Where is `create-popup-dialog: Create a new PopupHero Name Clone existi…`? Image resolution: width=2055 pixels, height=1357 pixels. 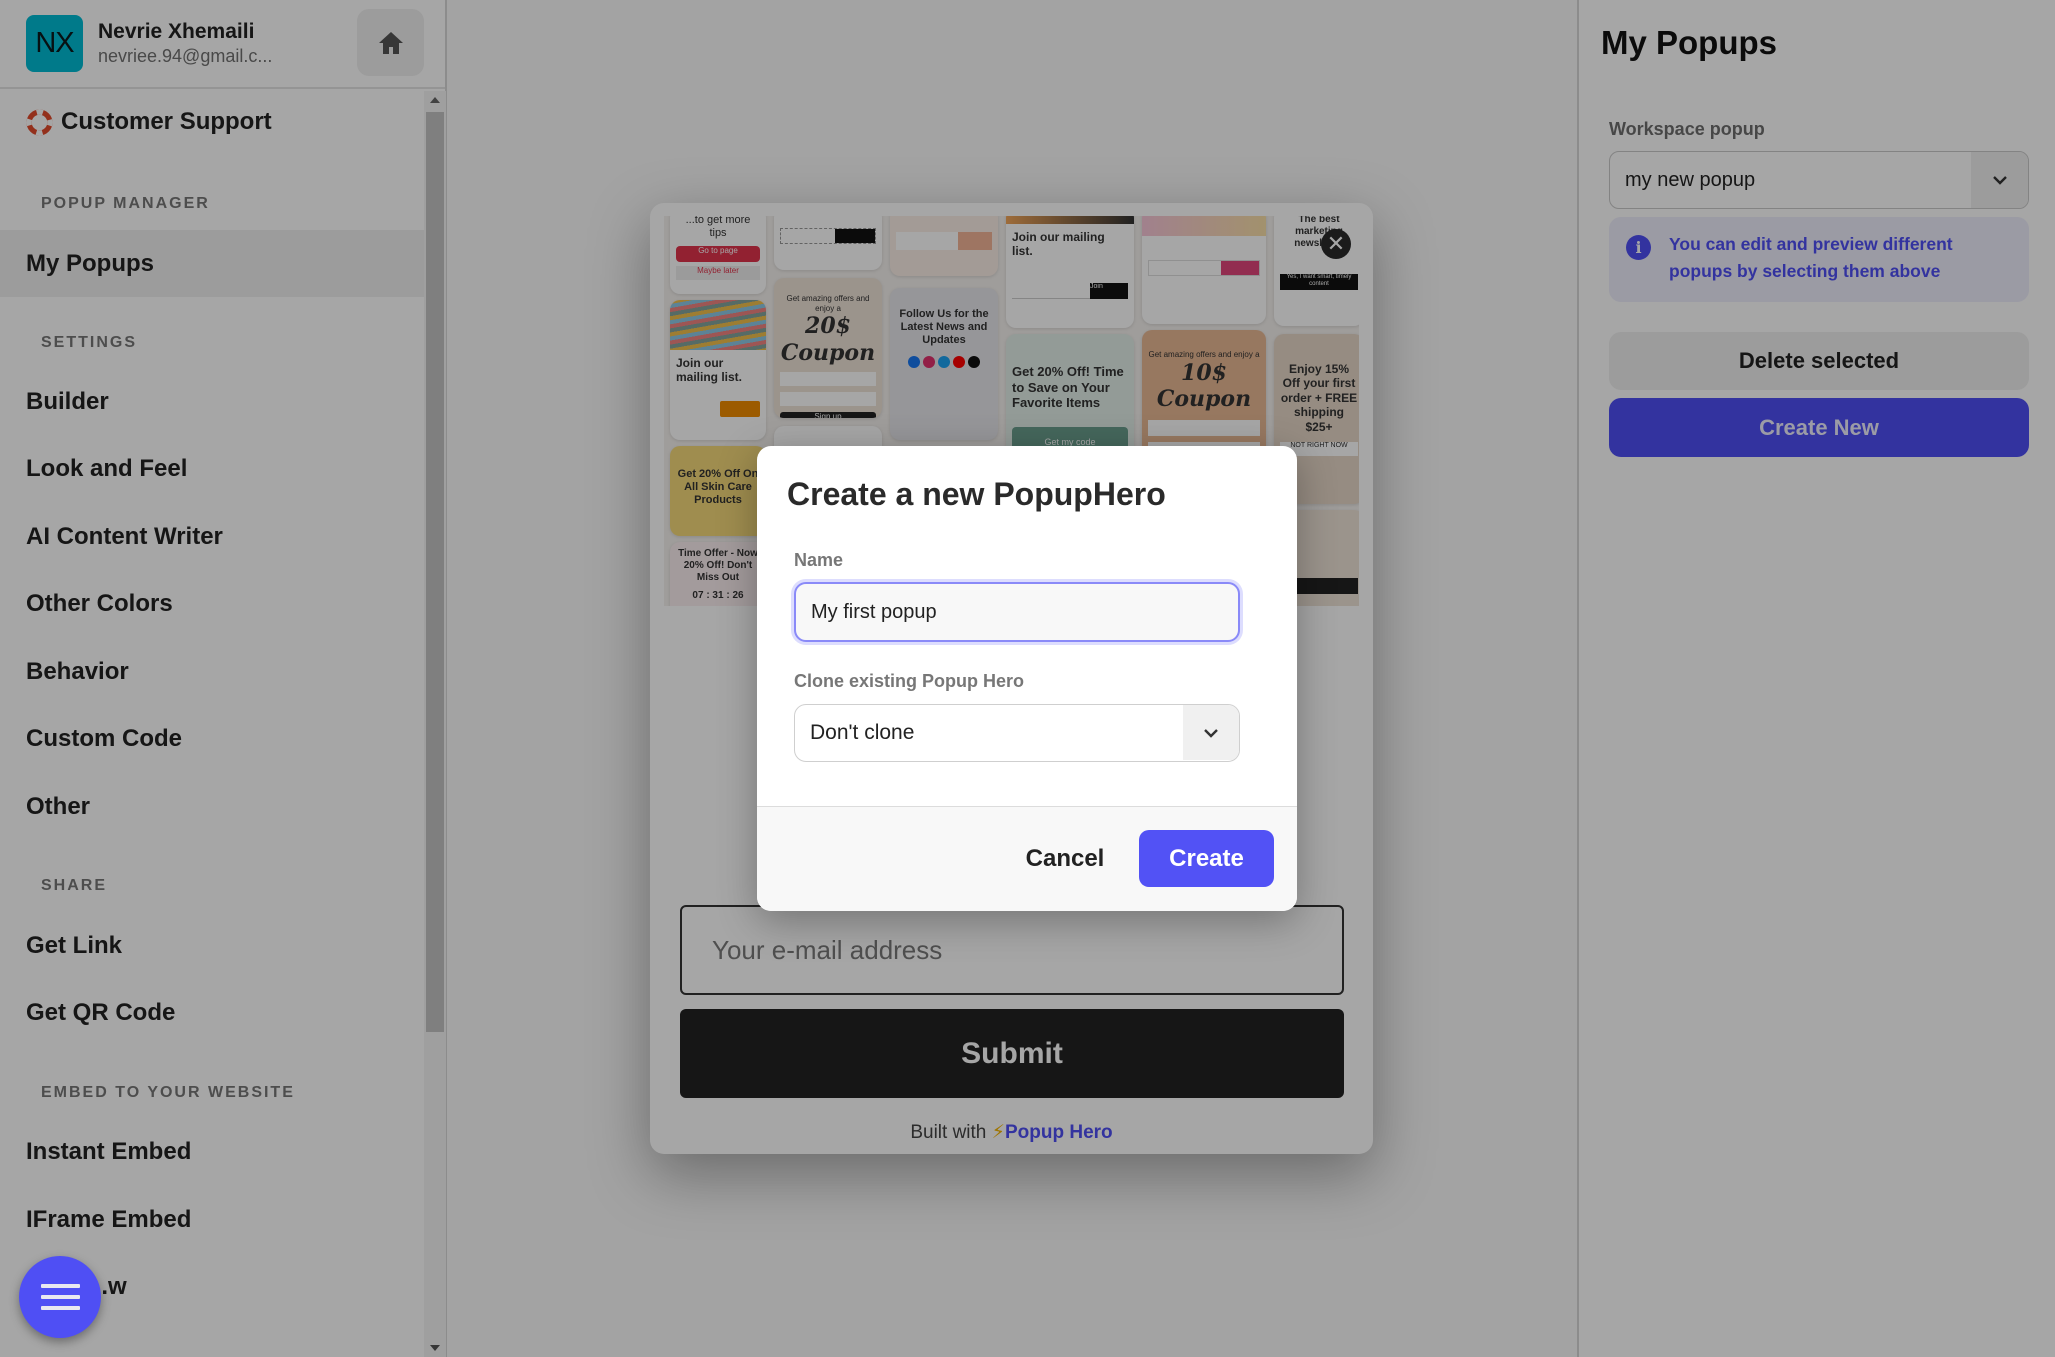
create-popup-dialog: Create a new PopupHero Name Clone existi… is located at coordinates (1027, 678).